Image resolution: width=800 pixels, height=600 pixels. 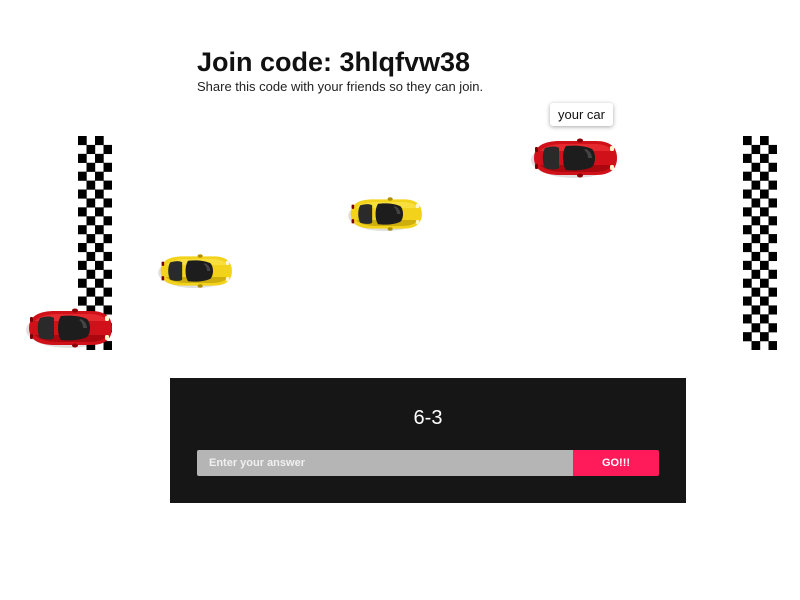 I want to click on player-car-icon, so click(x=574, y=158).